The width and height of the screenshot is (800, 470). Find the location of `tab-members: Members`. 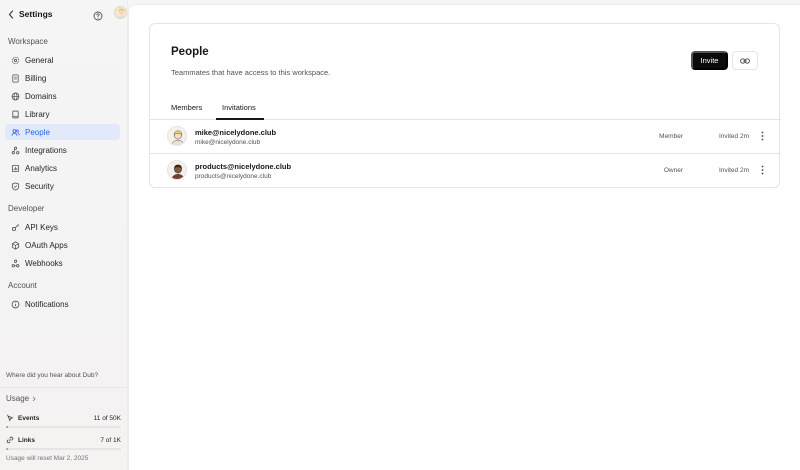

tab-members: Members is located at coordinates (186, 107).